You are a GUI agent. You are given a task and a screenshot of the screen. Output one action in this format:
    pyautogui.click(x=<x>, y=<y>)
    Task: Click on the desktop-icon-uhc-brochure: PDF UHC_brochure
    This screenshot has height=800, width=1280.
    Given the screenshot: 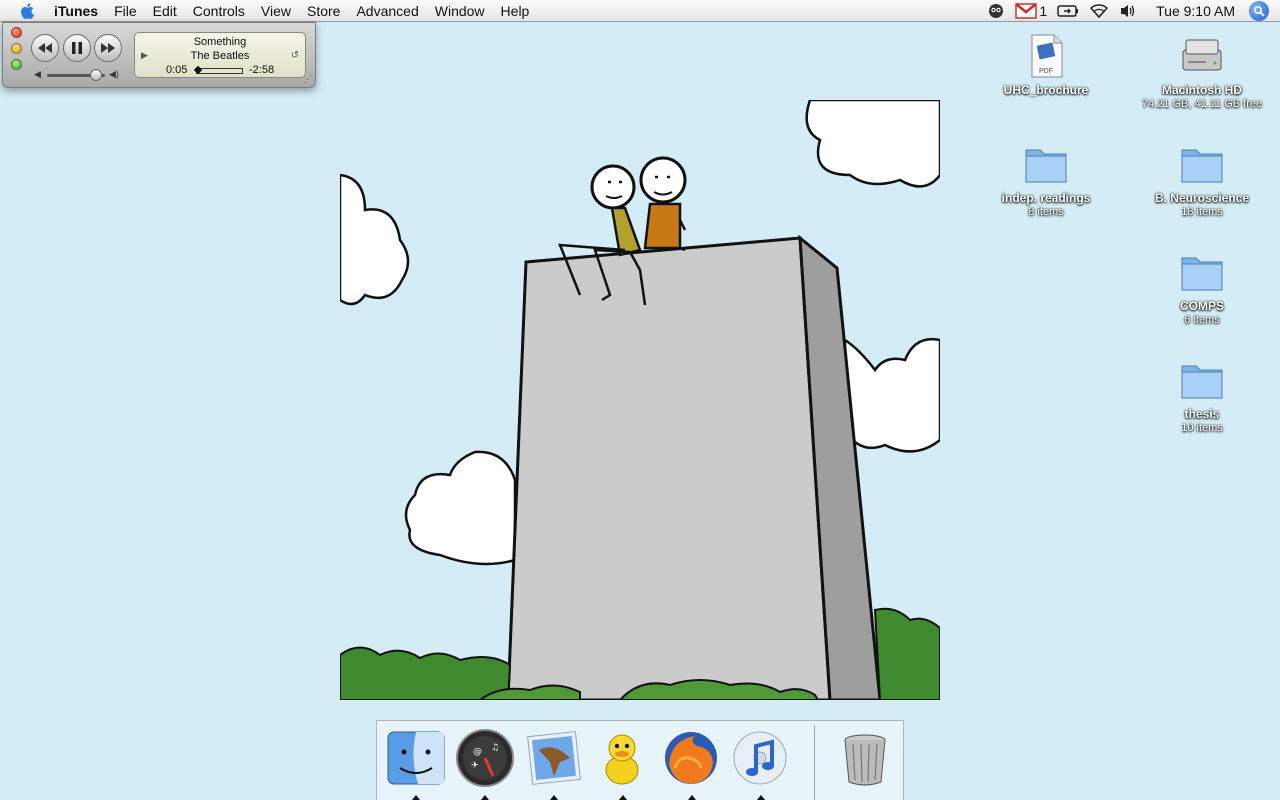 What is the action you would take?
    pyautogui.click(x=1046, y=64)
    